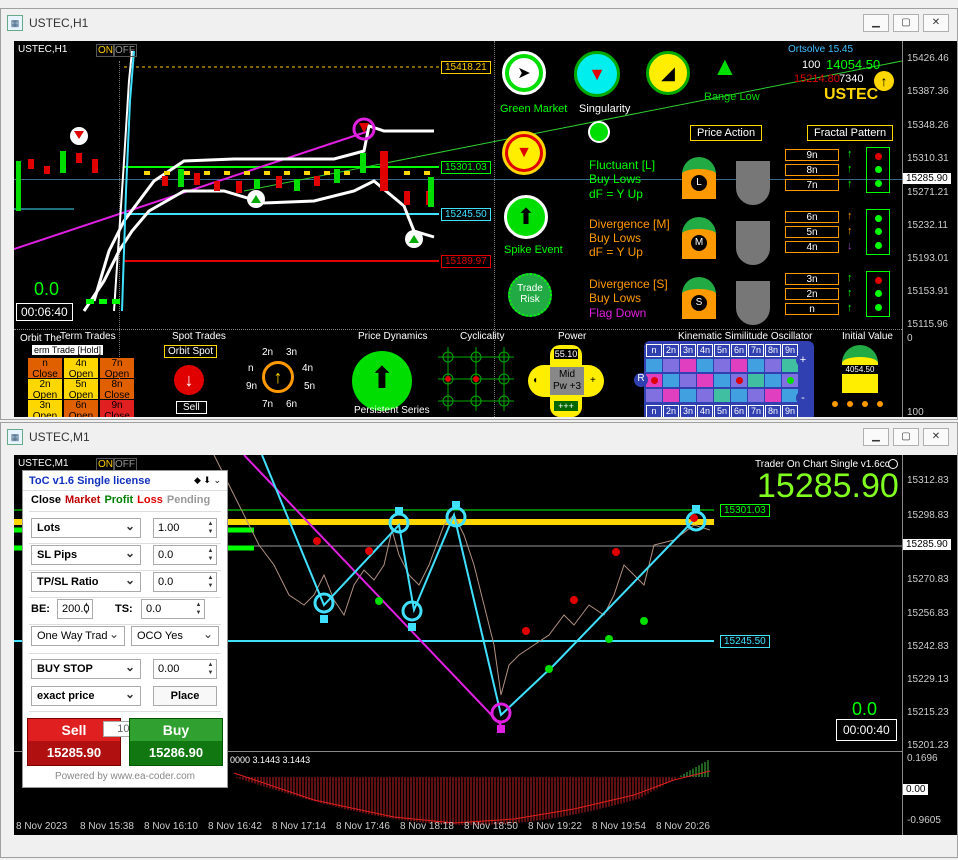  Describe the element at coordinates (479, 437) in the screenshot. I see `window-titlebar: ▦ USTEC,M1 ▁ ▢ ✕` at that location.